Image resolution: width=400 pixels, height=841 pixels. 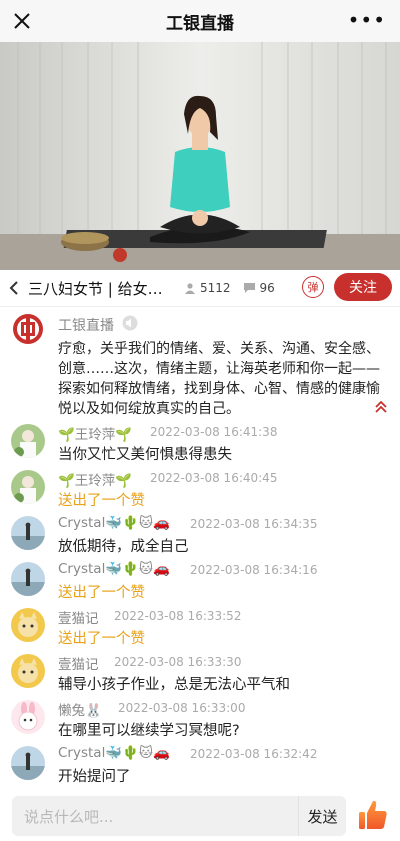 What do you see at coordinates (123, 547) in the screenshot?
I see `message-text: 放低期待，成全自己` at bounding box center [123, 547].